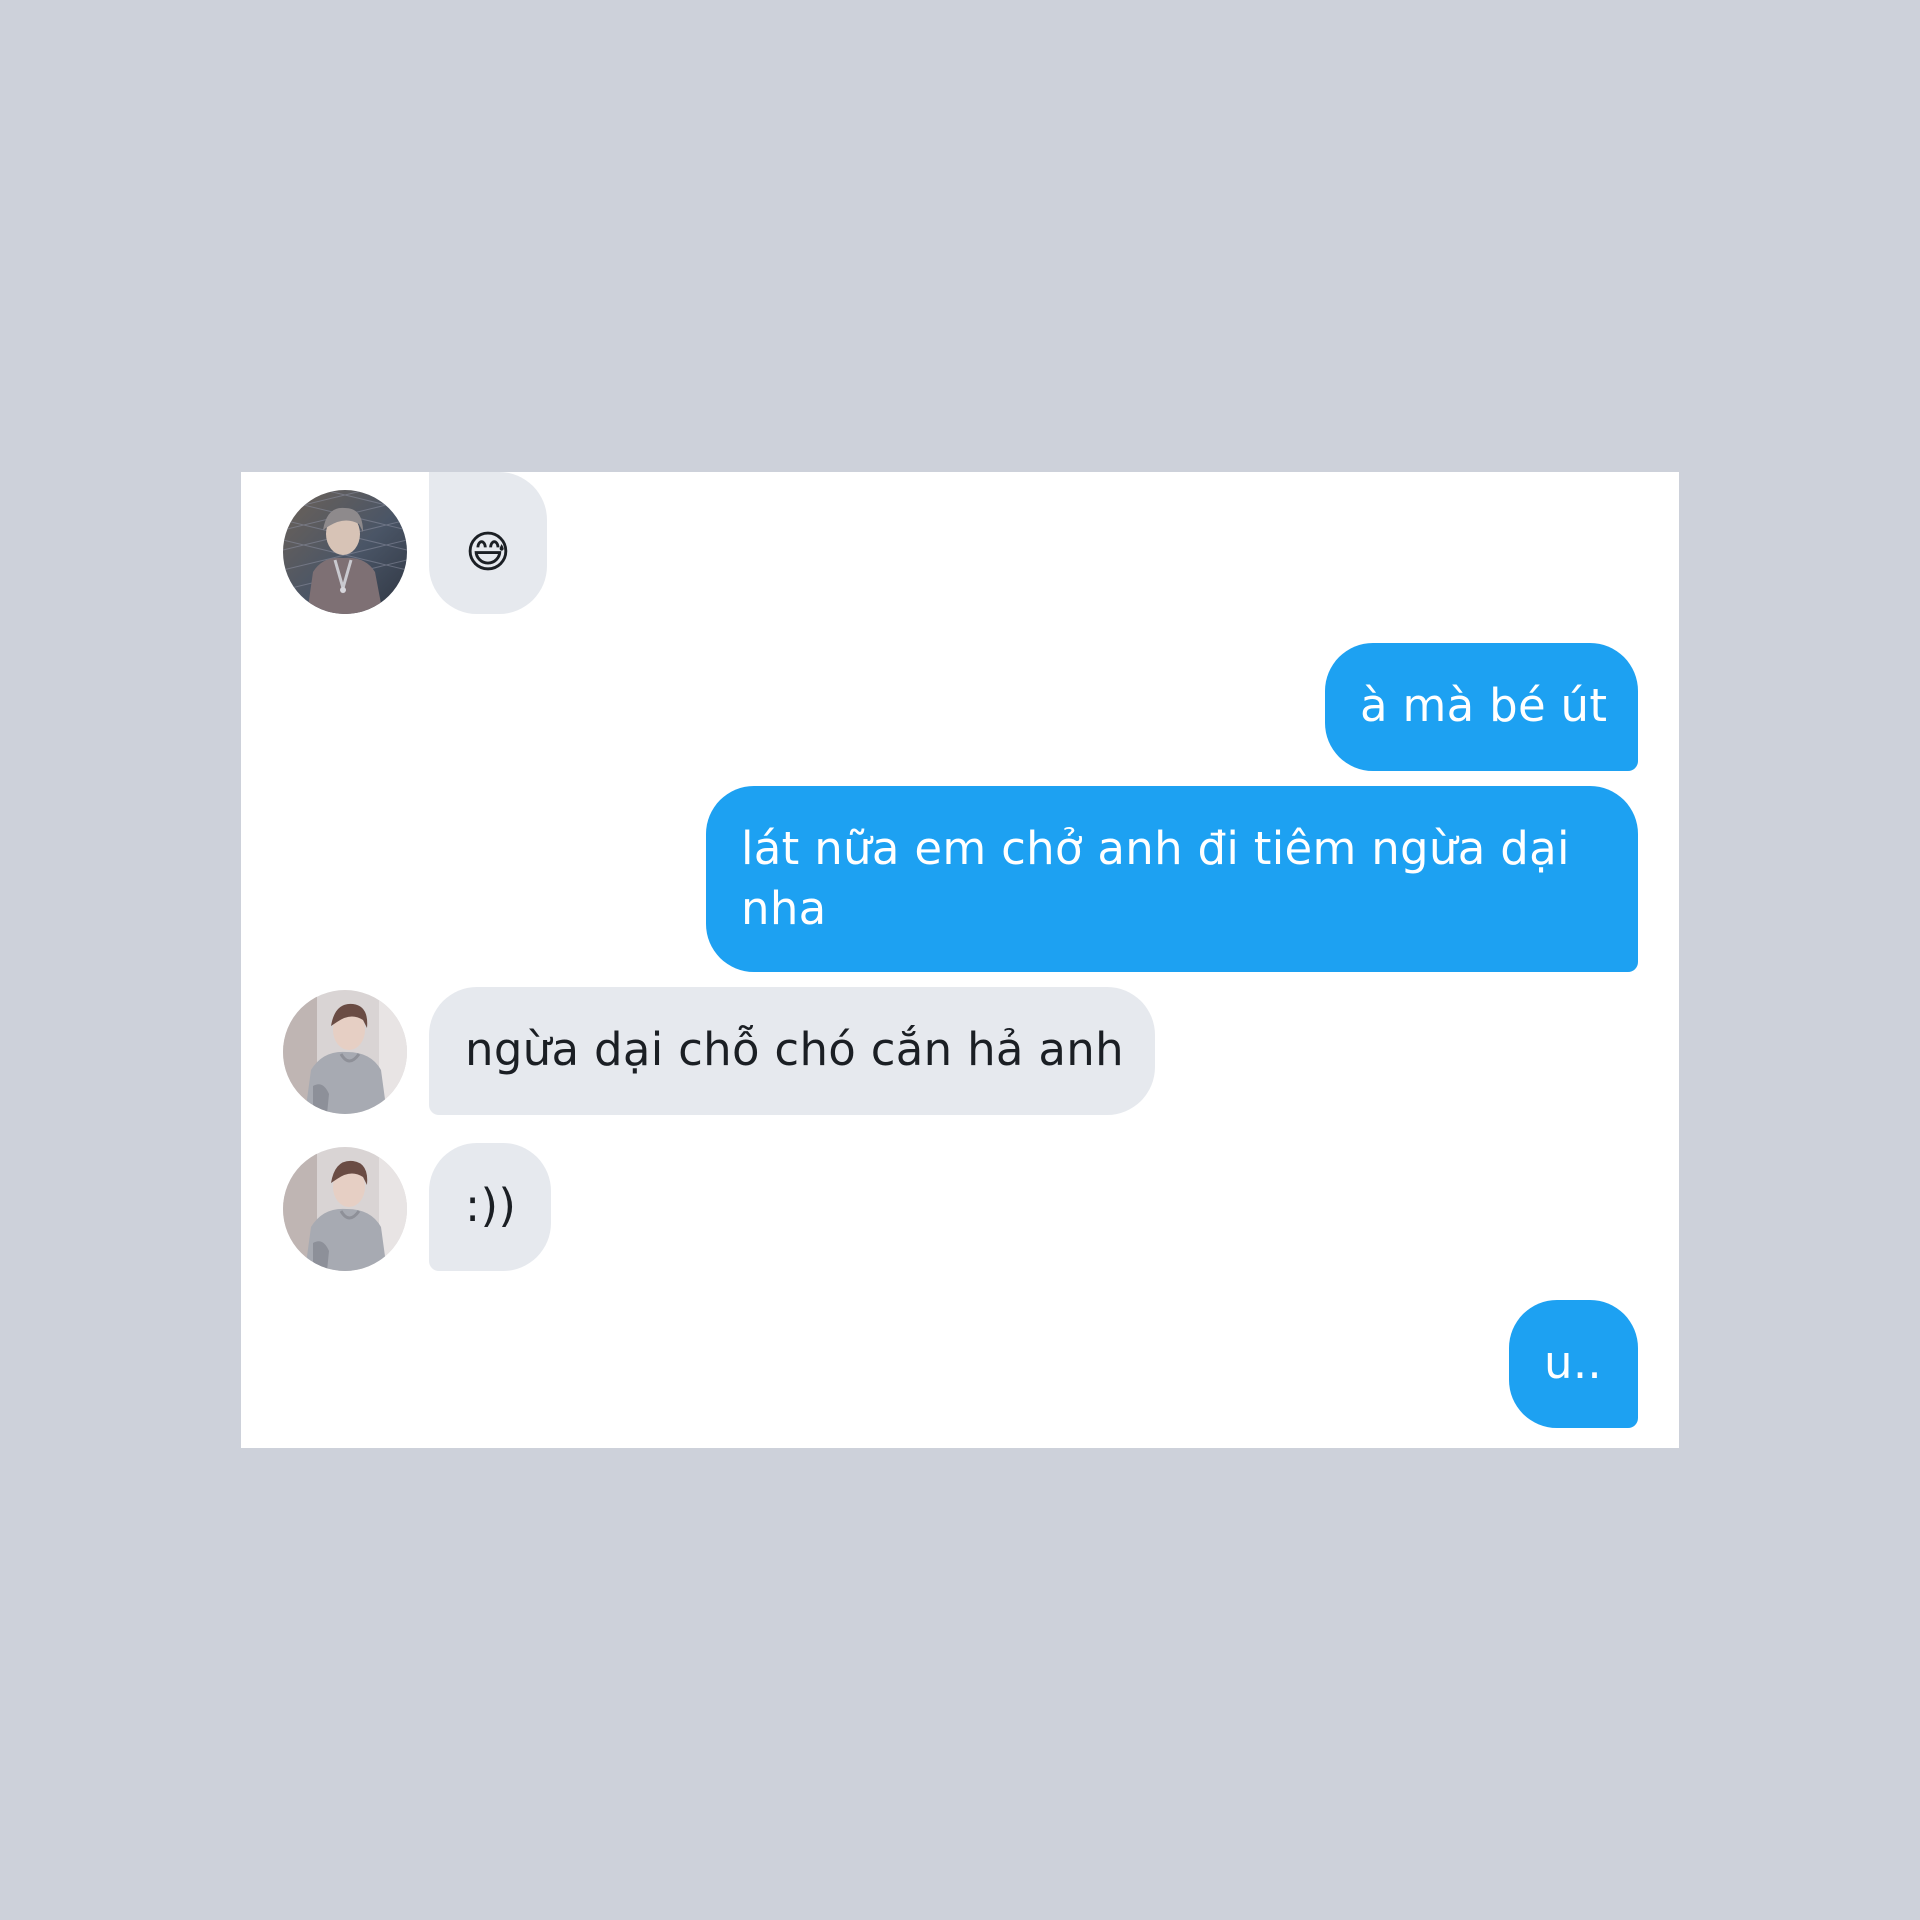  I want to click on message-text: lát nữa em chở anh đi tiêm ngừa dại nha, so click(1155, 878).